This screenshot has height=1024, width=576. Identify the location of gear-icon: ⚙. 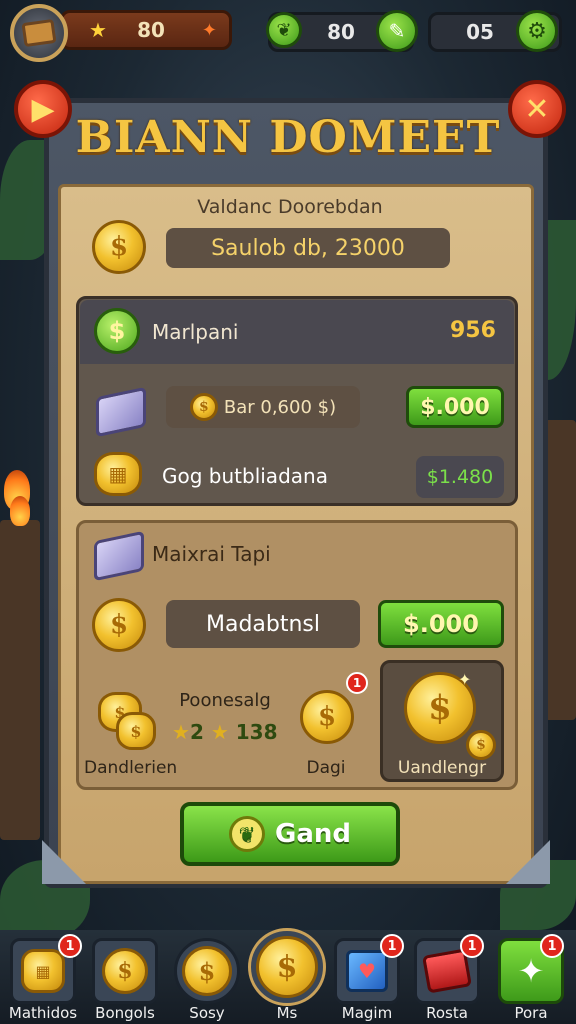
(537, 31).